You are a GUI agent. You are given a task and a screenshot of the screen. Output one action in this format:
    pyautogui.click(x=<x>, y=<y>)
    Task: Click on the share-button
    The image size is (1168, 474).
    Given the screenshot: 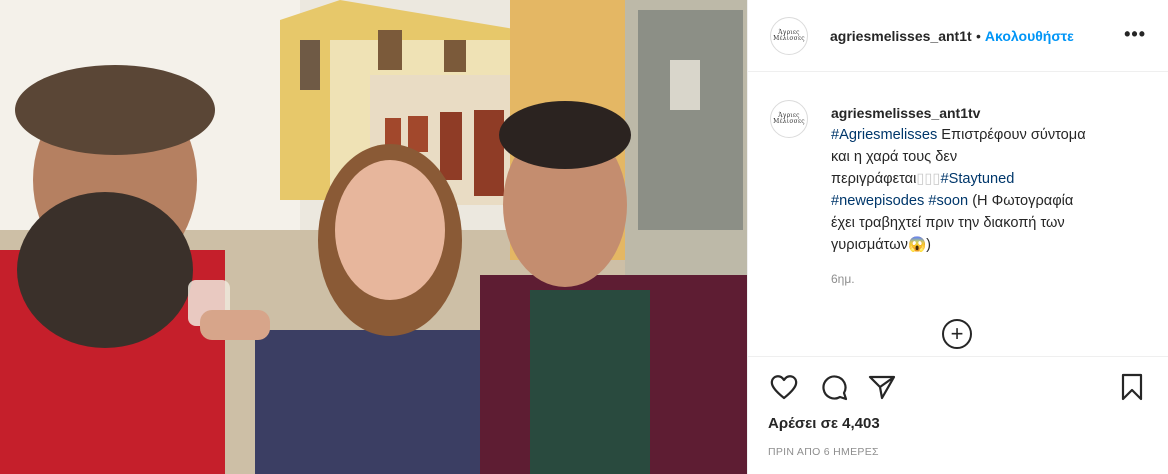 What is the action you would take?
    pyautogui.click(x=882, y=387)
    